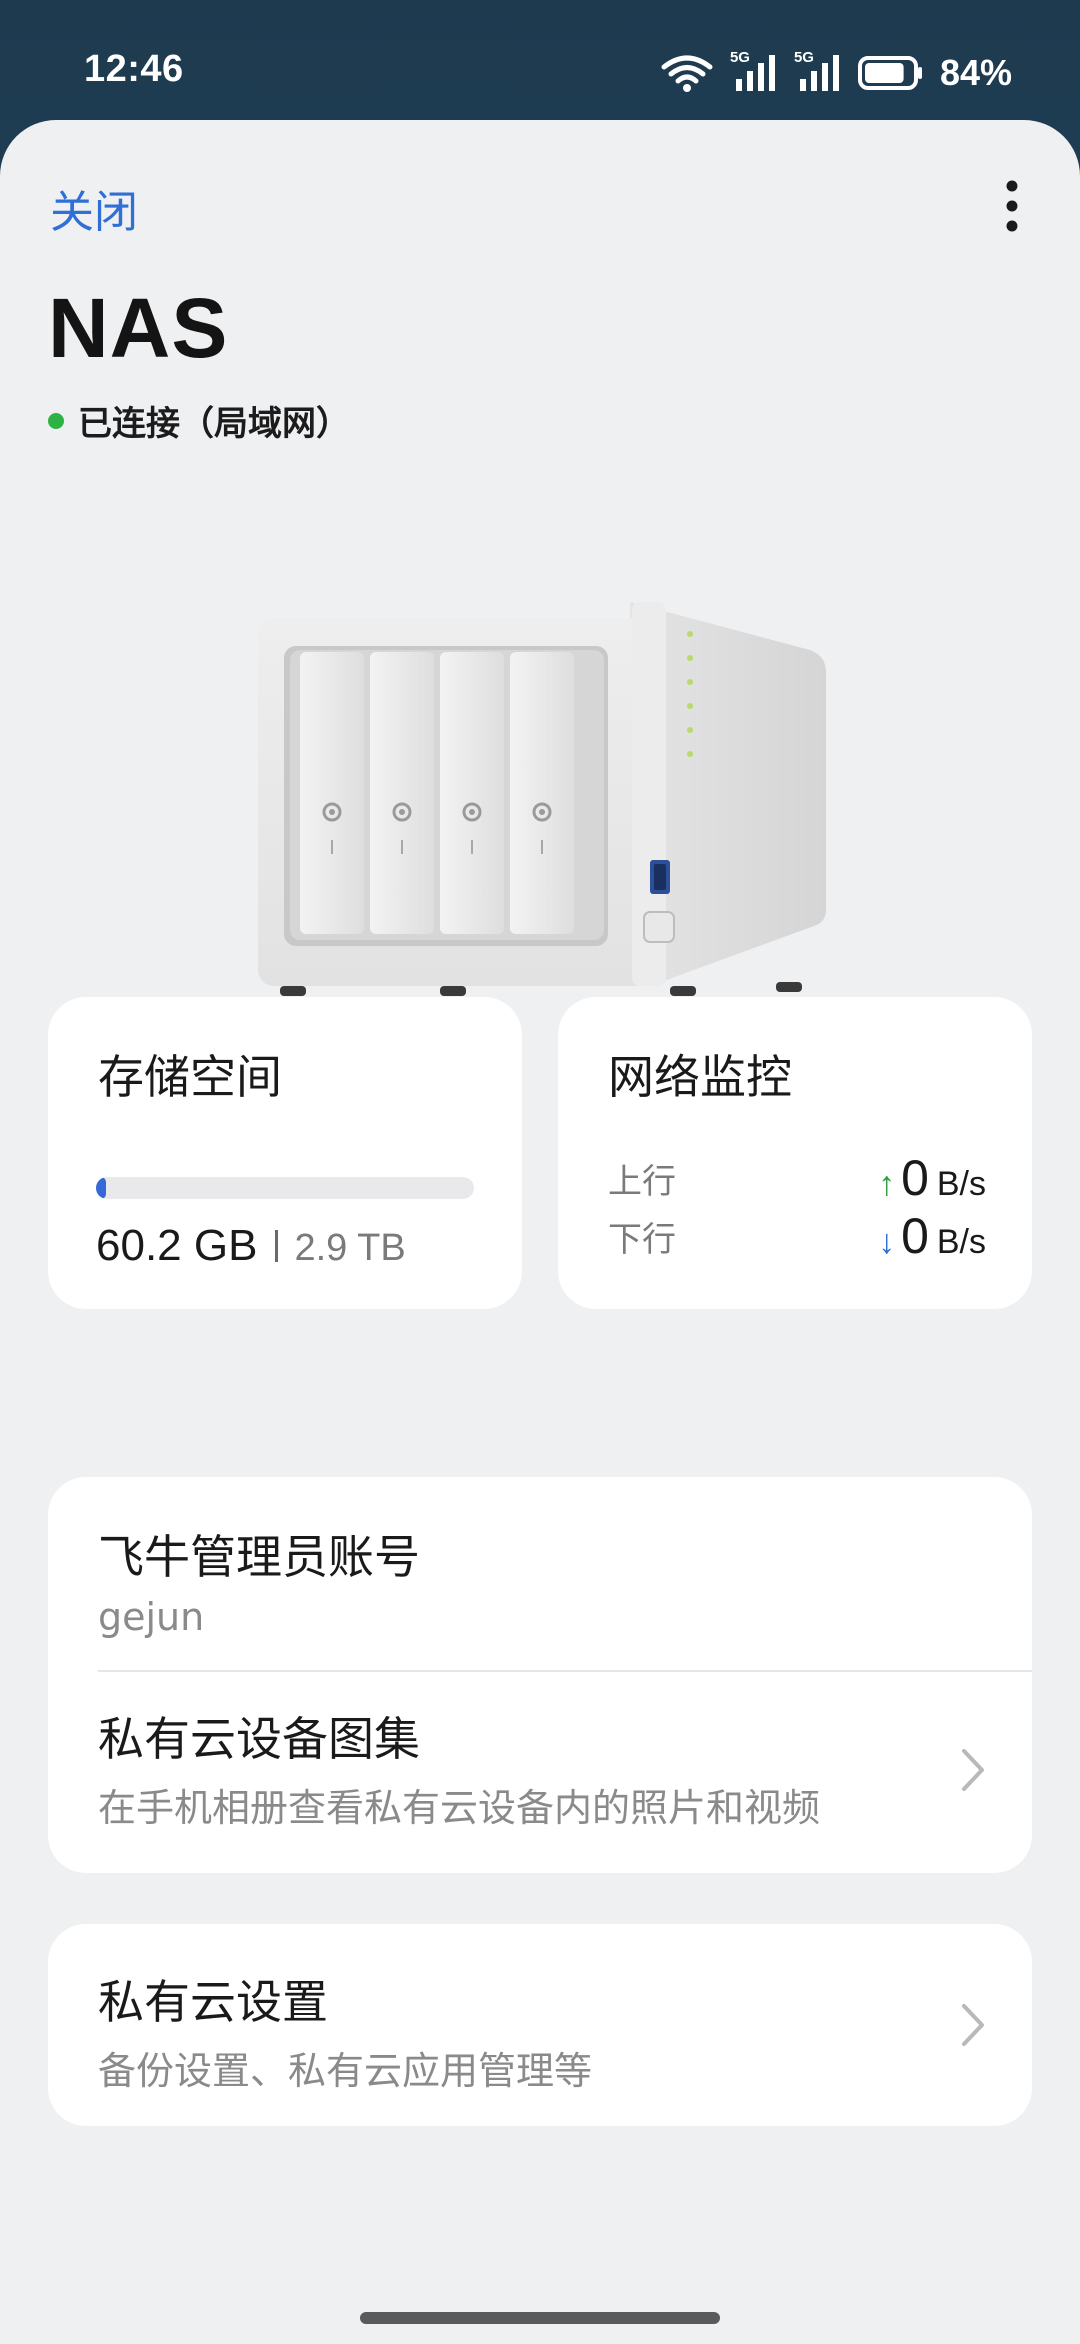 This screenshot has width=1080, height=2344. I want to click on storage-separator, so click(277, 1246).